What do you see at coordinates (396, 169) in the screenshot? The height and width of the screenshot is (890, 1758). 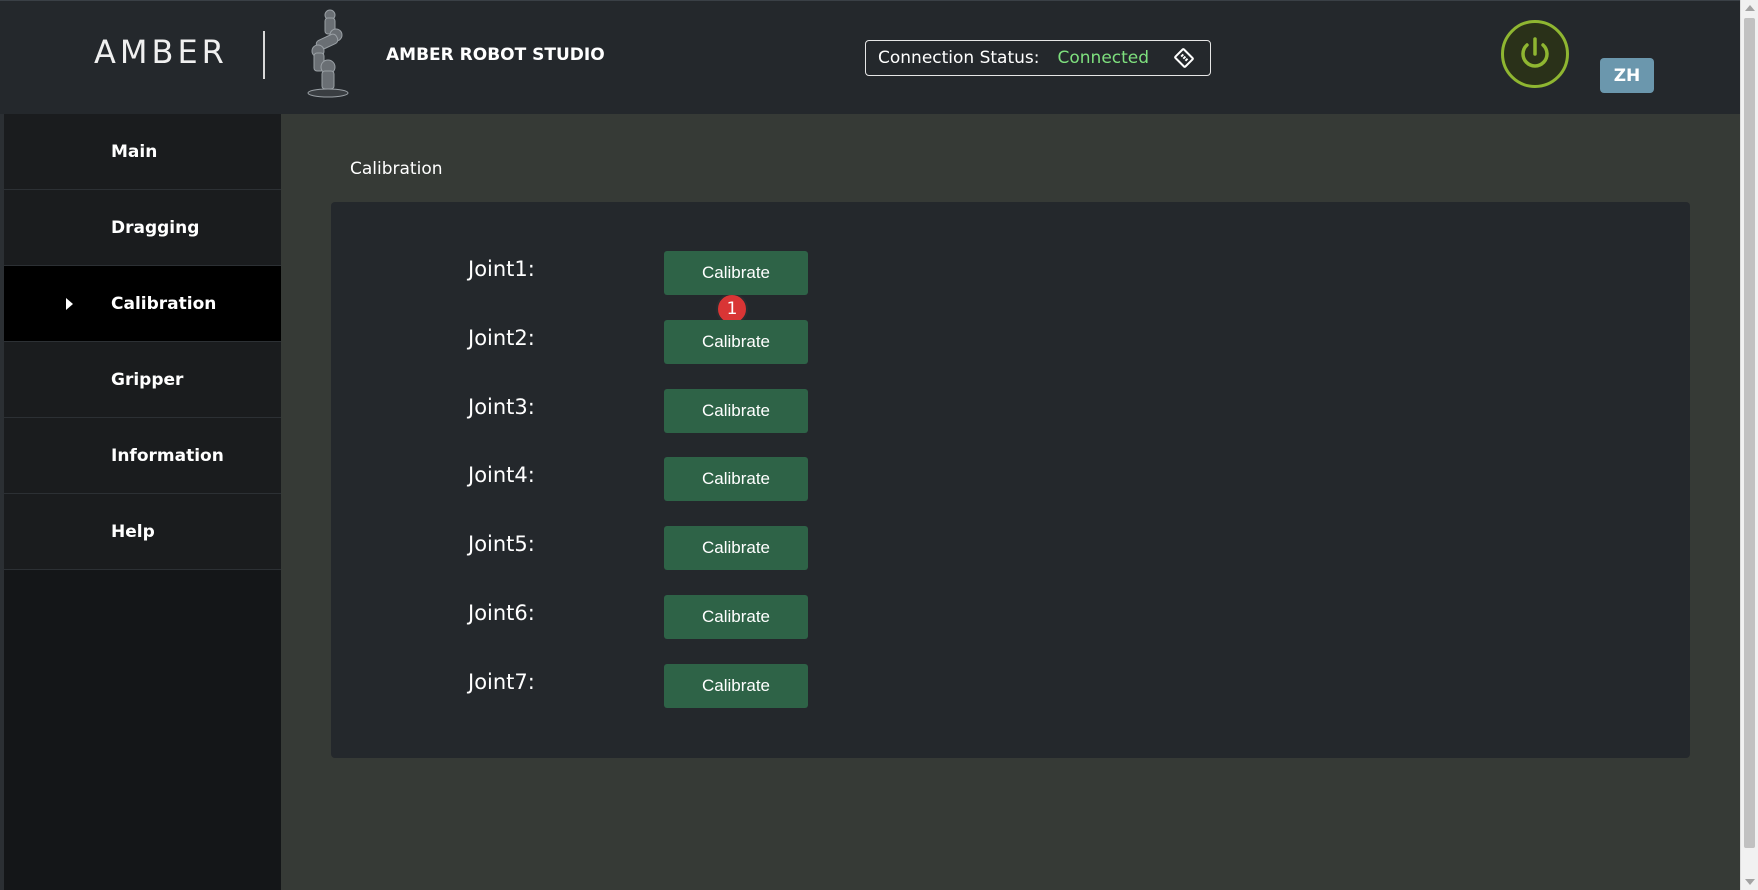 I see `page-title: Calibration` at bounding box center [396, 169].